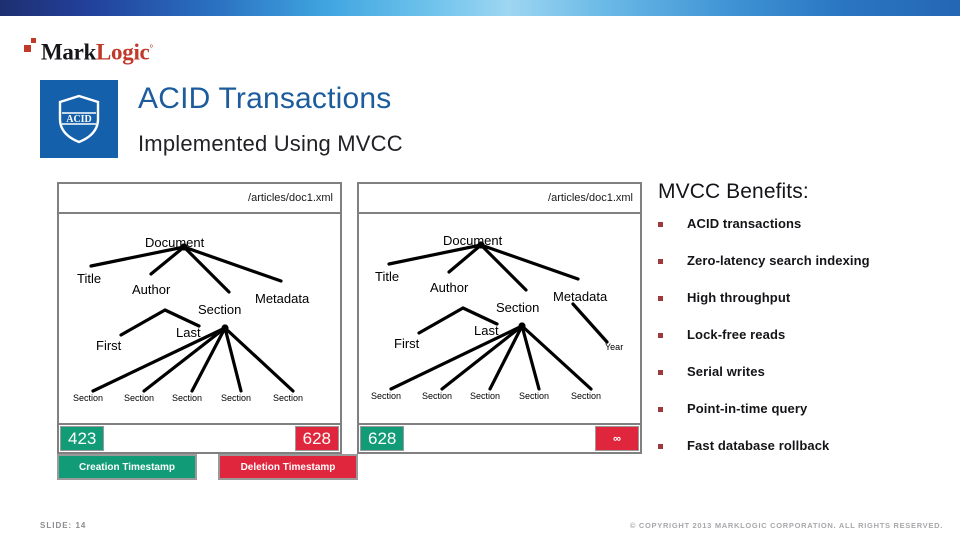  What do you see at coordinates (123, 52) in the screenshot?
I see `logo-word-logic: Logic` at bounding box center [123, 52].